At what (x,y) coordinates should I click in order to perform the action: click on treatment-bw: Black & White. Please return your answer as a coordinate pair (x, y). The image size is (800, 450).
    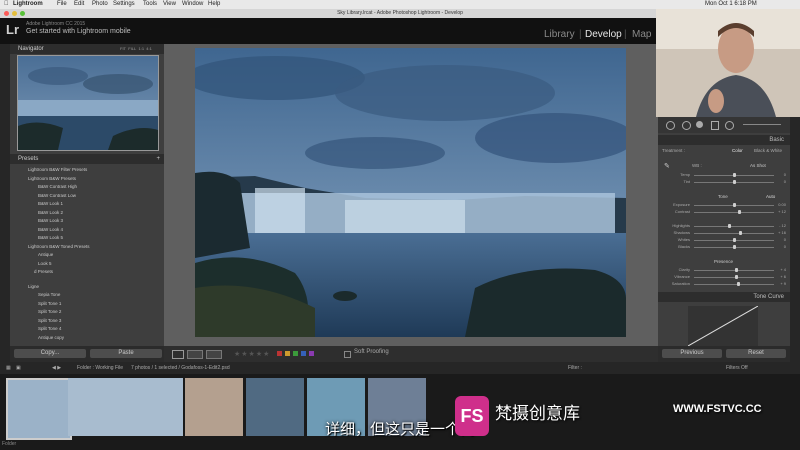
    Looking at the image, I should click on (768, 150).